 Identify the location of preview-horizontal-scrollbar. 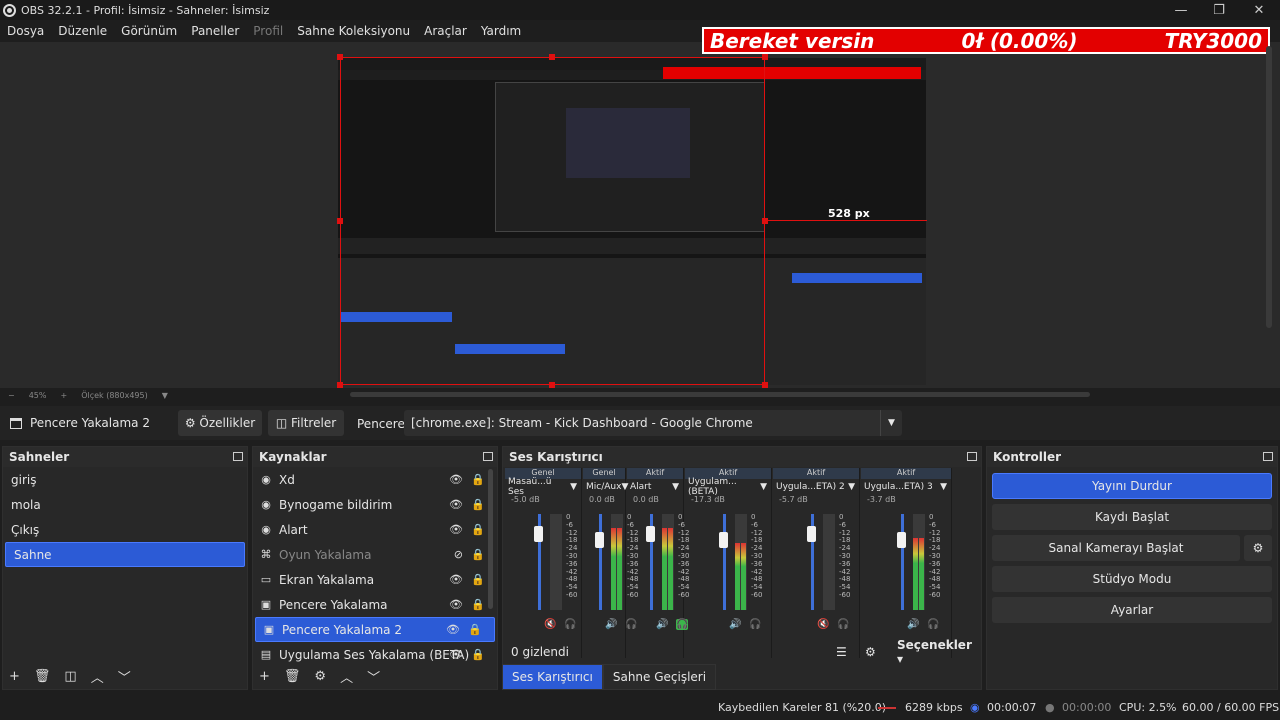
(720, 394).